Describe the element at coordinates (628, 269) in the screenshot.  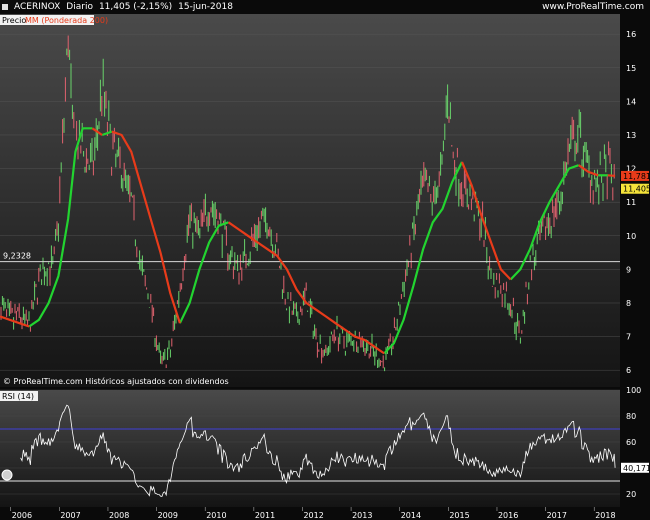
I see `price-tick-label: 9` at that location.